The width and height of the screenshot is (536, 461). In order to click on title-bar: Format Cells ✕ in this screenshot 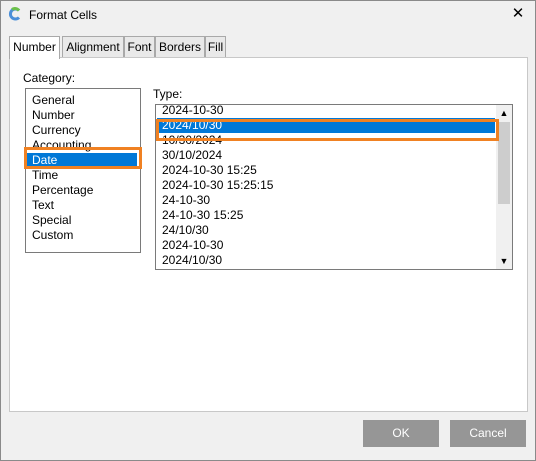, I will do `click(268, 15)`.